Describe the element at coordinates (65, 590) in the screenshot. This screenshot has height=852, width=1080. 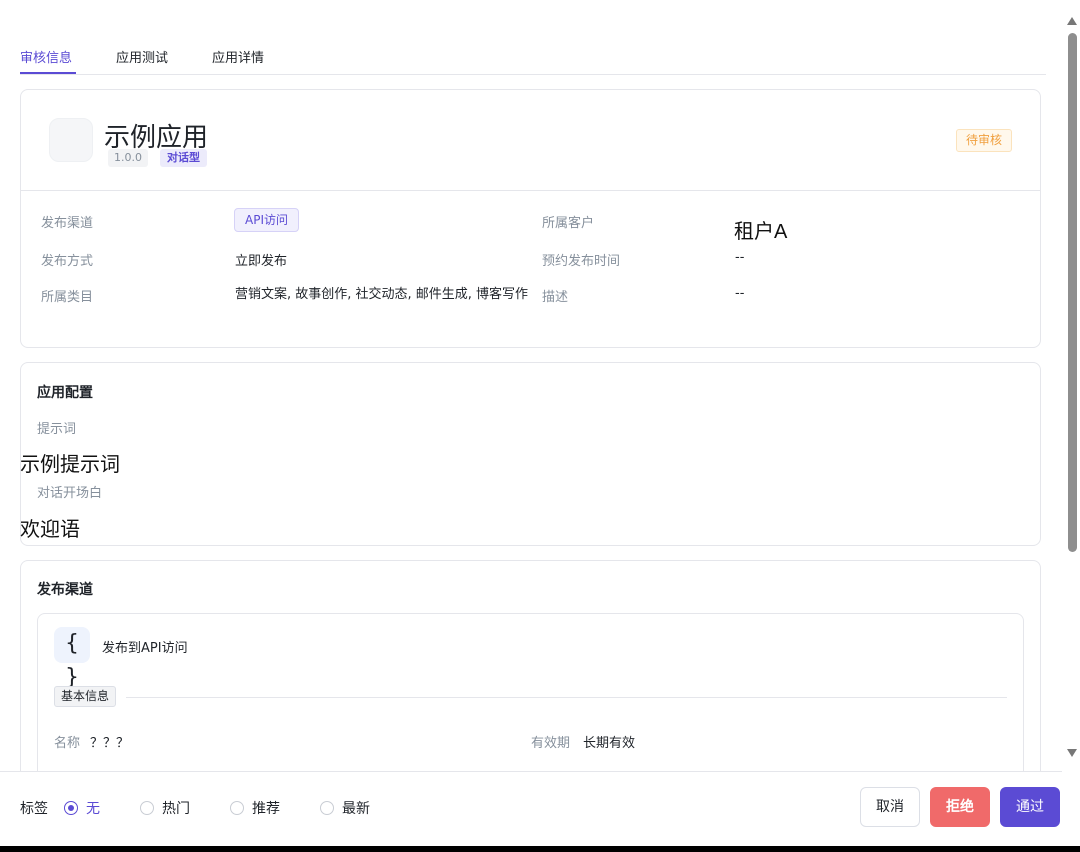
I see `section-title: 发布渠道` at that location.